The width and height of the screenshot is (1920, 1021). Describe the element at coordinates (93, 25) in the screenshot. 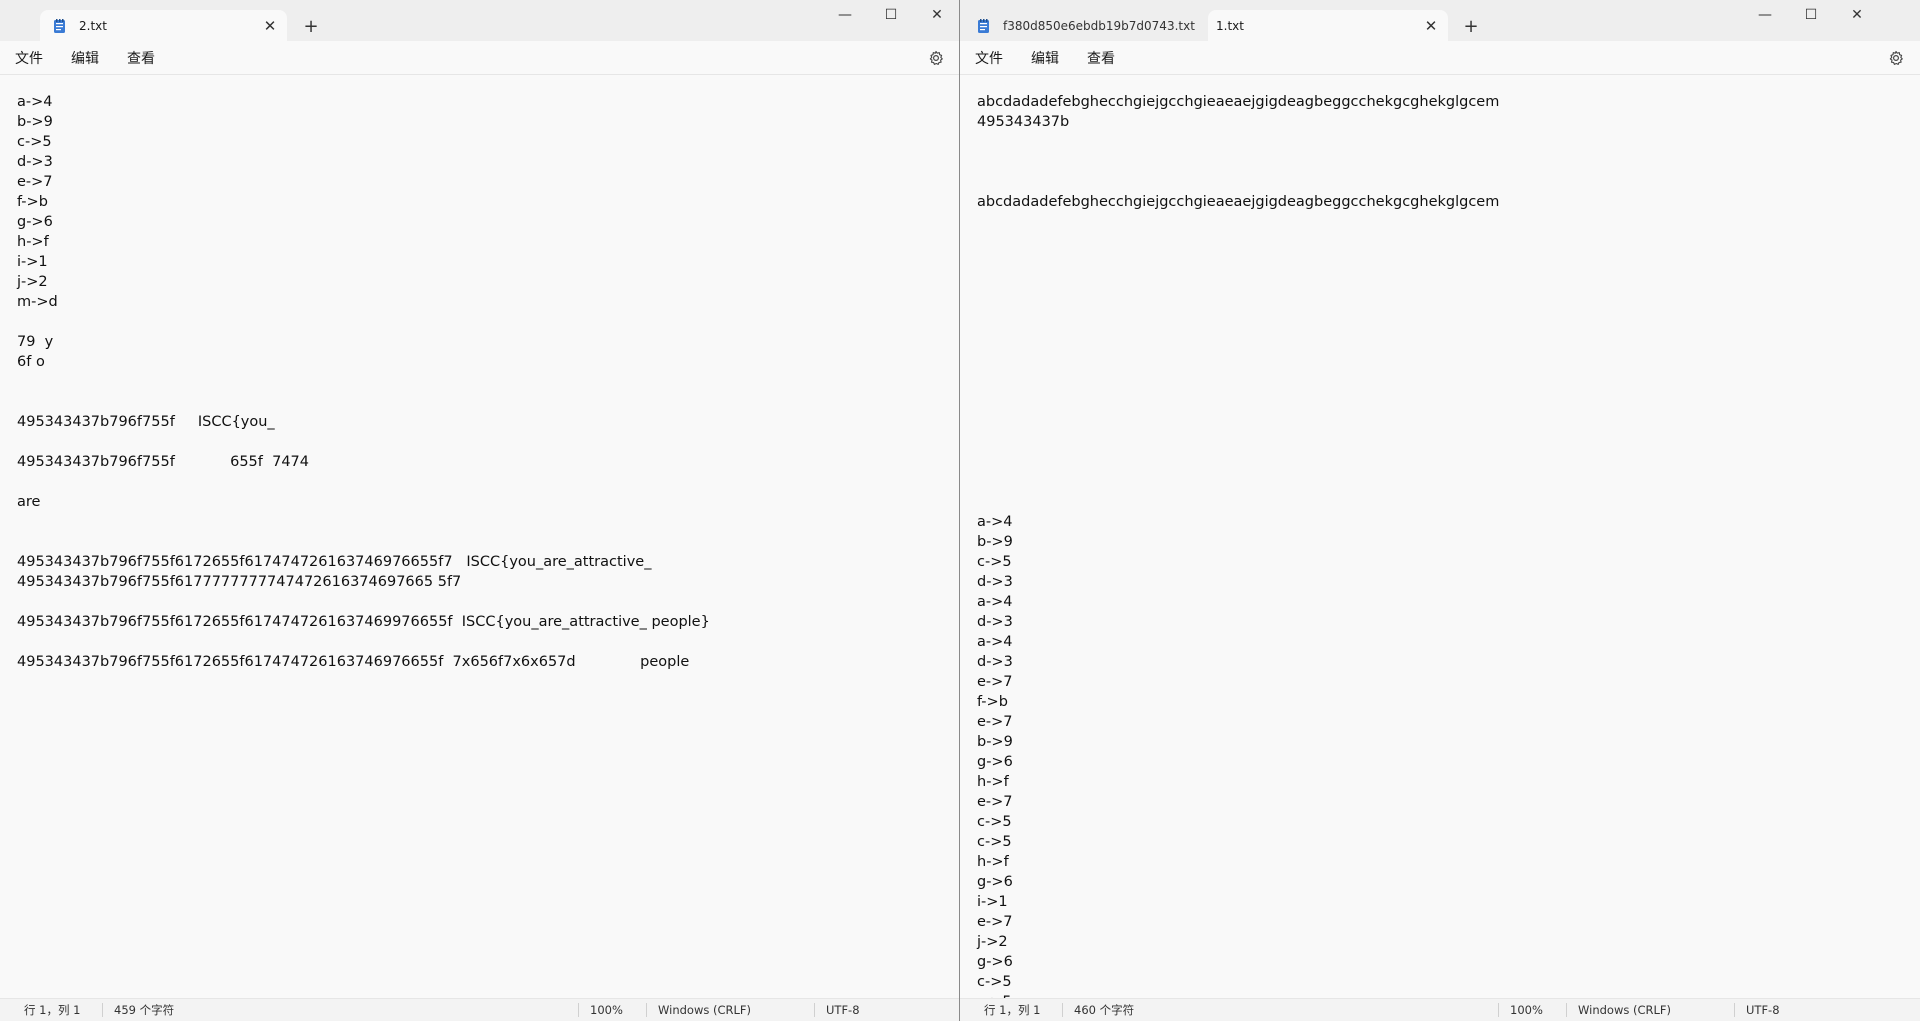

I see `tab-label: 2.txt` at that location.